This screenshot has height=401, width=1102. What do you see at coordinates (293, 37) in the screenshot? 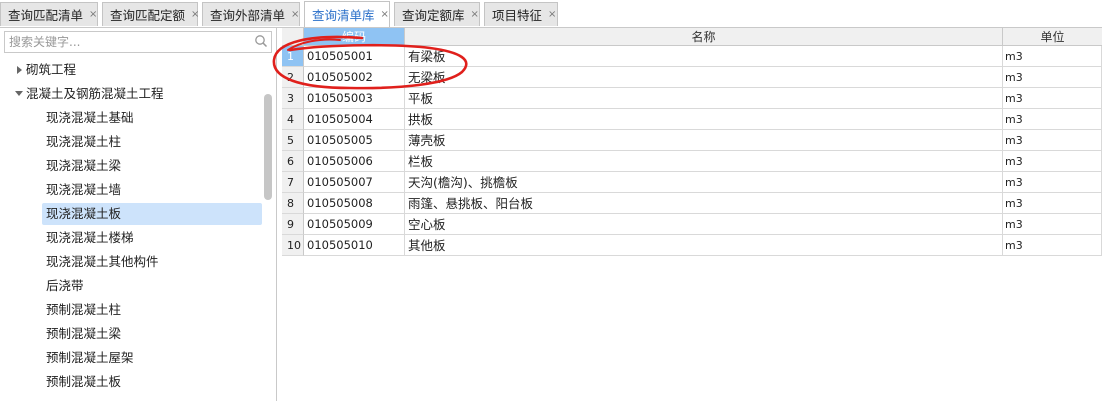
I see `row-number-header` at bounding box center [293, 37].